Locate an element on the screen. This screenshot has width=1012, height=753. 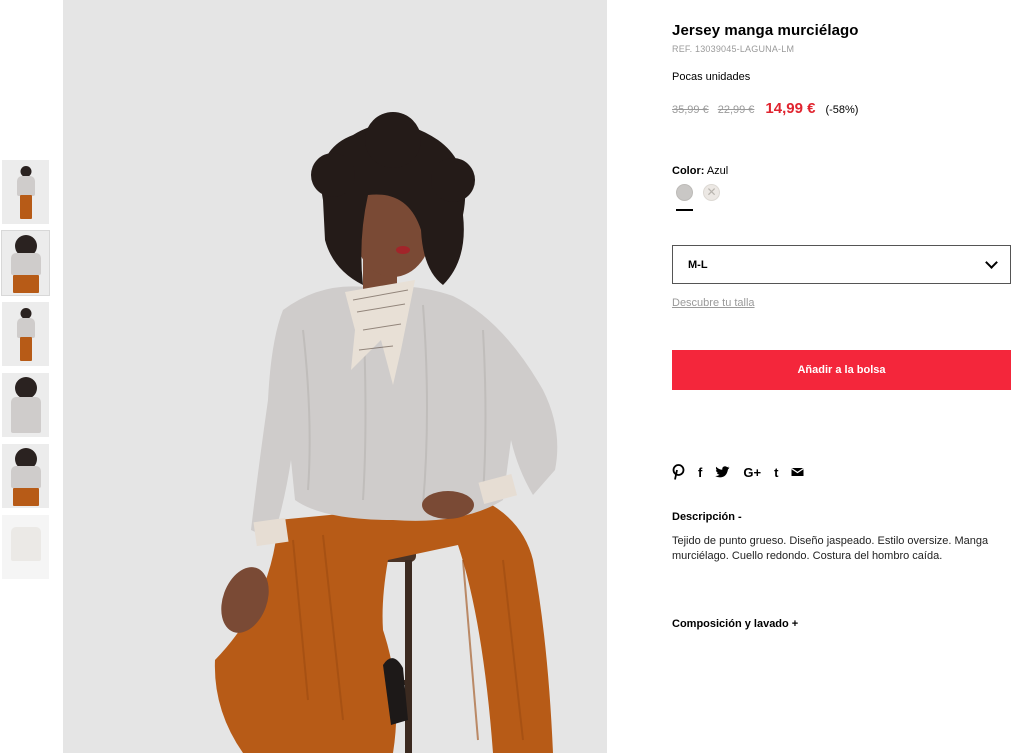
twitter-icon is located at coordinates (722, 472).